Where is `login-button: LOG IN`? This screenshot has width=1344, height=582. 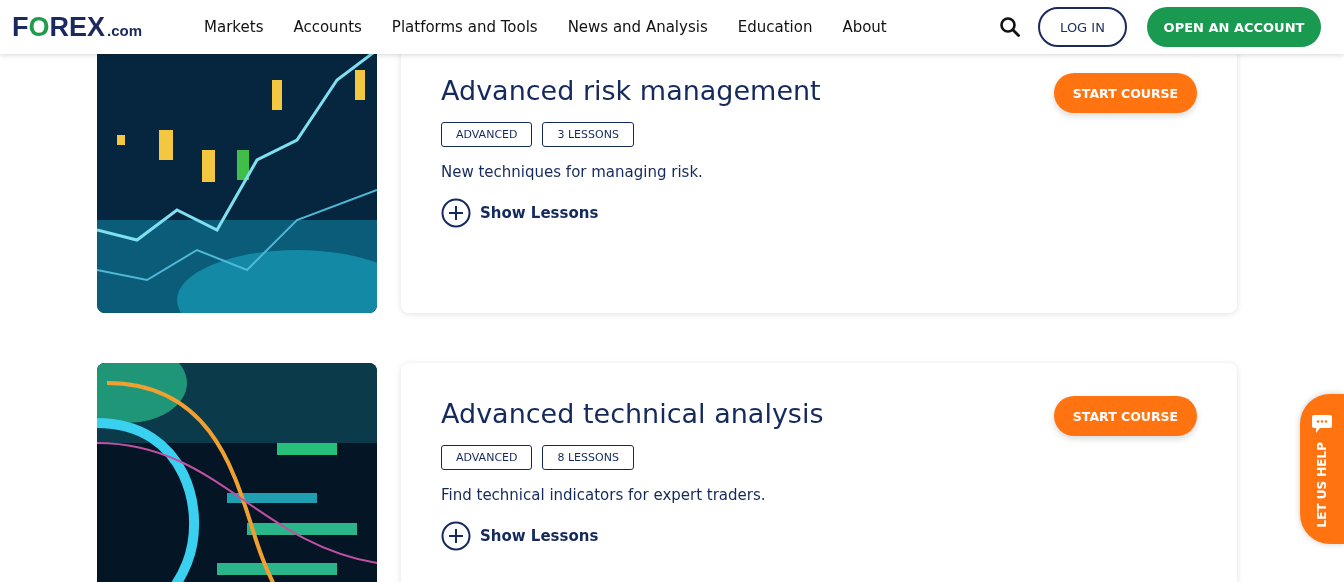
login-button: LOG IN is located at coordinates (1082, 27).